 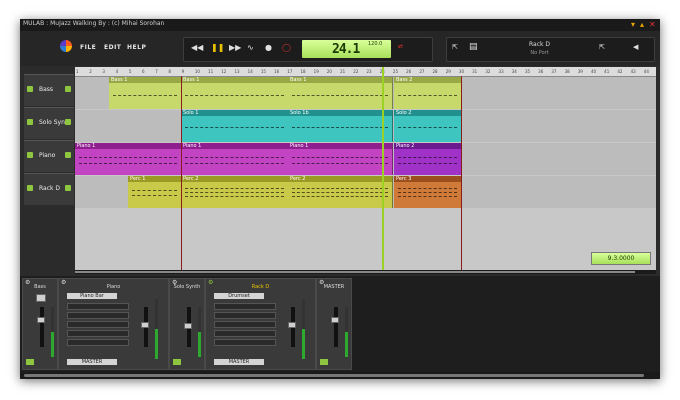 I want to click on ruler-tick-label: 35, so click(x=527, y=71).